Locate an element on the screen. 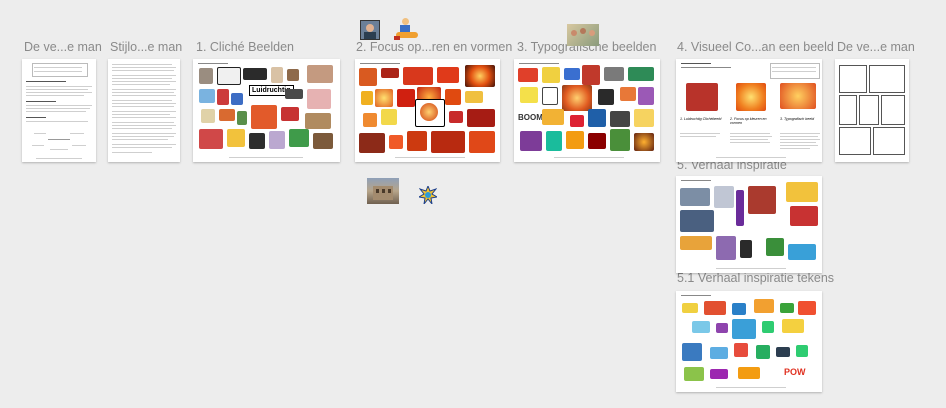 The width and height of the screenshot is (946, 408). board-label-de-verhalende-man-2: De ve...e man is located at coordinates (876, 47).